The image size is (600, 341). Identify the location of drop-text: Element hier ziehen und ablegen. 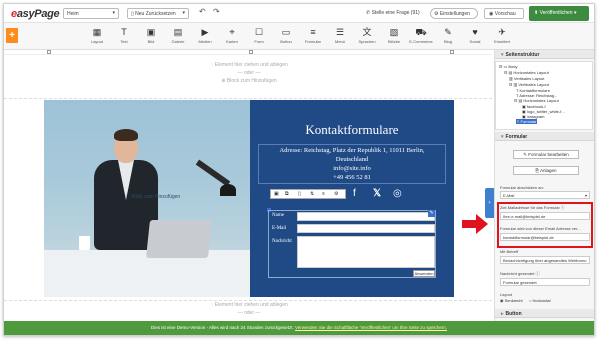
(251, 305).